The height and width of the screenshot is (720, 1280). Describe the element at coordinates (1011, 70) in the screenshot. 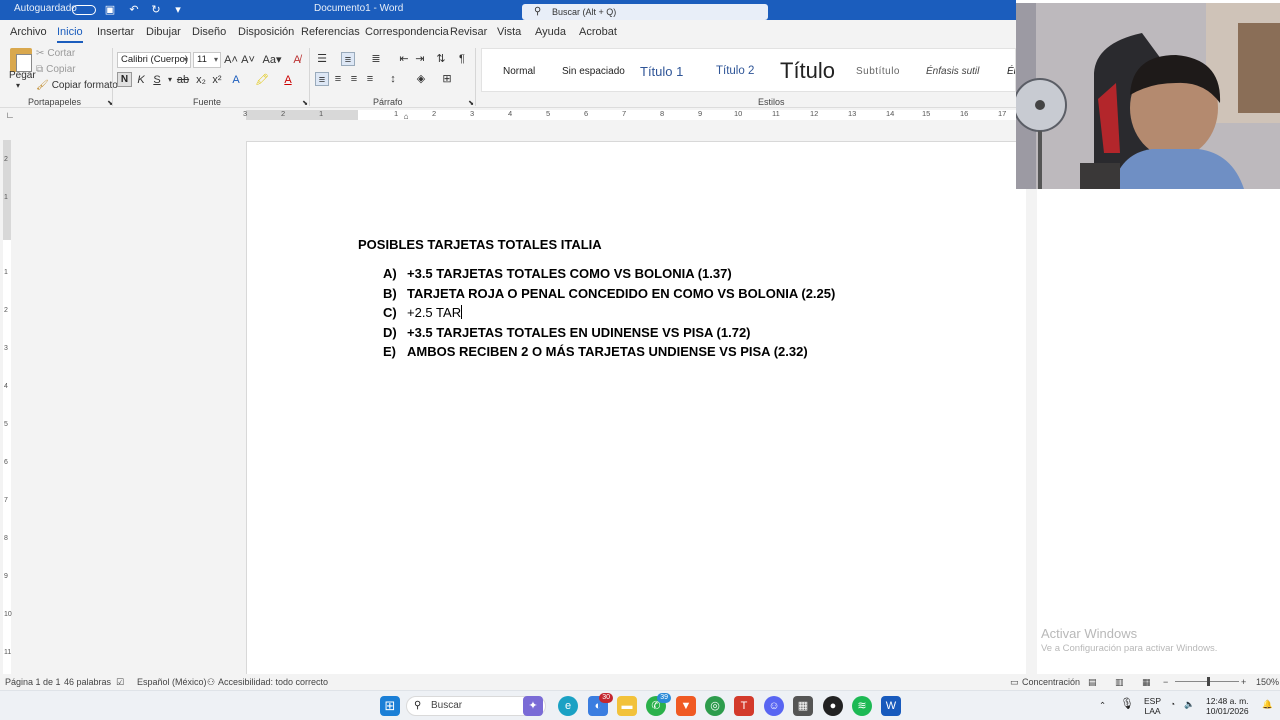

I see `style-emphasis: Én` at that location.